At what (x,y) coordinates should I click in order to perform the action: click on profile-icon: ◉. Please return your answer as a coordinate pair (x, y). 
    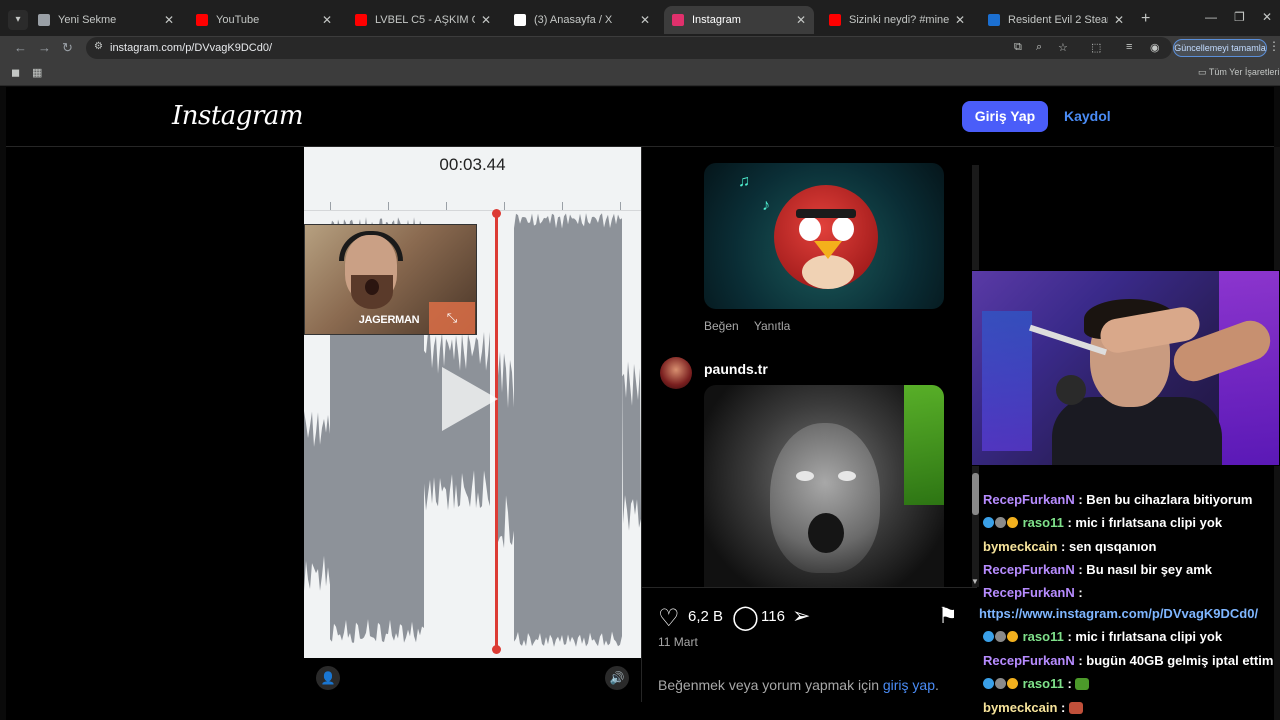
    Looking at the image, I should click on (1155, 47).